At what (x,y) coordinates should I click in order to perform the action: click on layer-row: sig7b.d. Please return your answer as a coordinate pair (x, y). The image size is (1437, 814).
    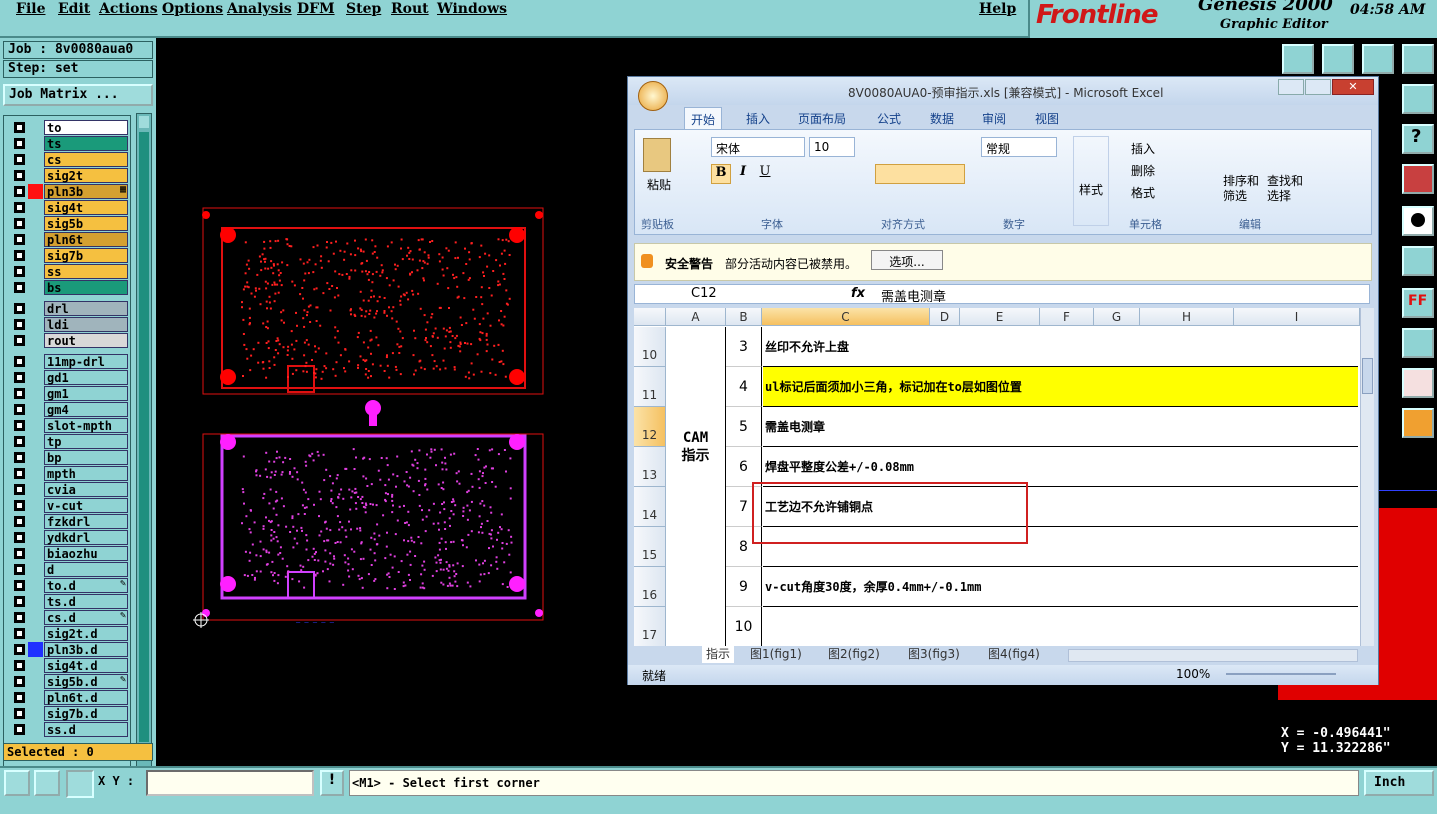
    Looking at the image, I should click on (70, 713).